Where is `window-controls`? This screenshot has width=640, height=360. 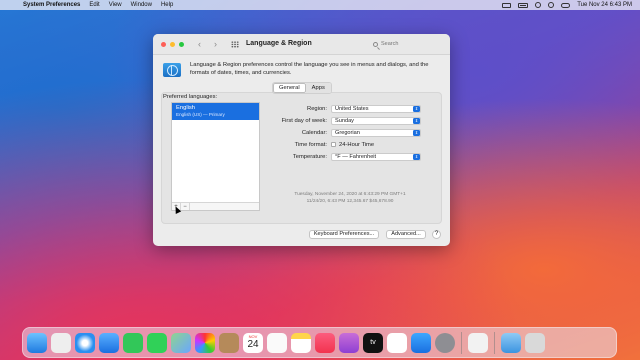
window-controls is located at coordinates (172, 44).